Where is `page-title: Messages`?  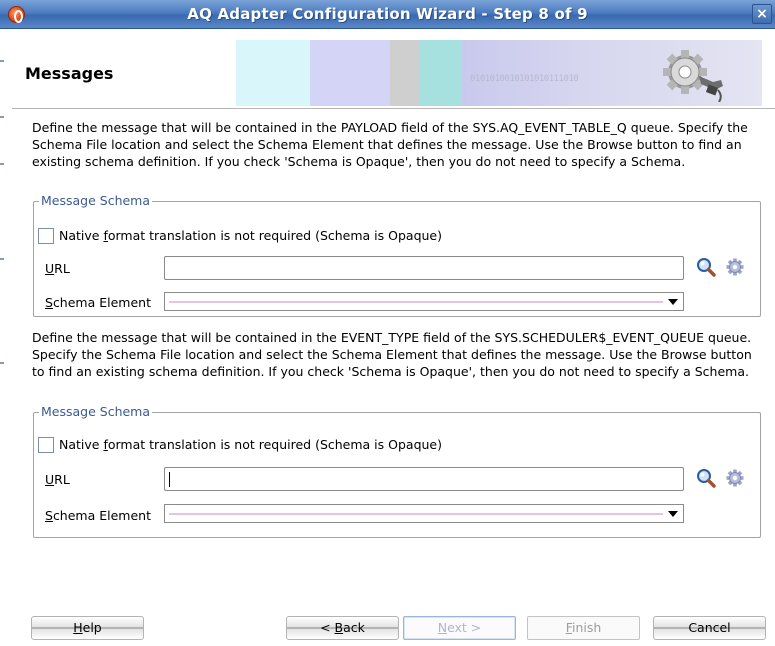
page-title: Messages is located at coordinates (69, 73).